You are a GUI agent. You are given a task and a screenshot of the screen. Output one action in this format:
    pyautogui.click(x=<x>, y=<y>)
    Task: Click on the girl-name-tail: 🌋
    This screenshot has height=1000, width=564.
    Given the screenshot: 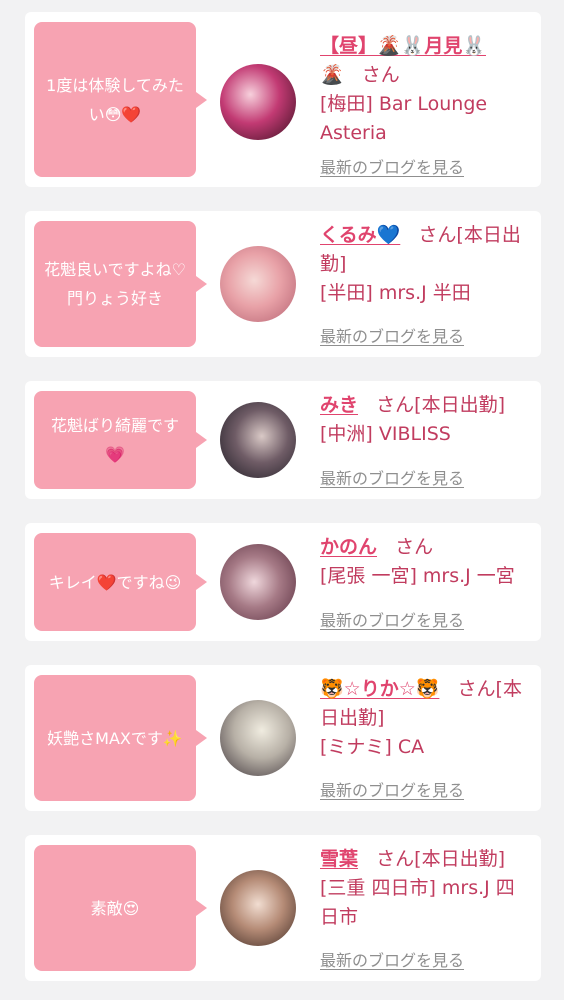 What is the action you would take?
    pyautogui.click(x=332, y=75)
    